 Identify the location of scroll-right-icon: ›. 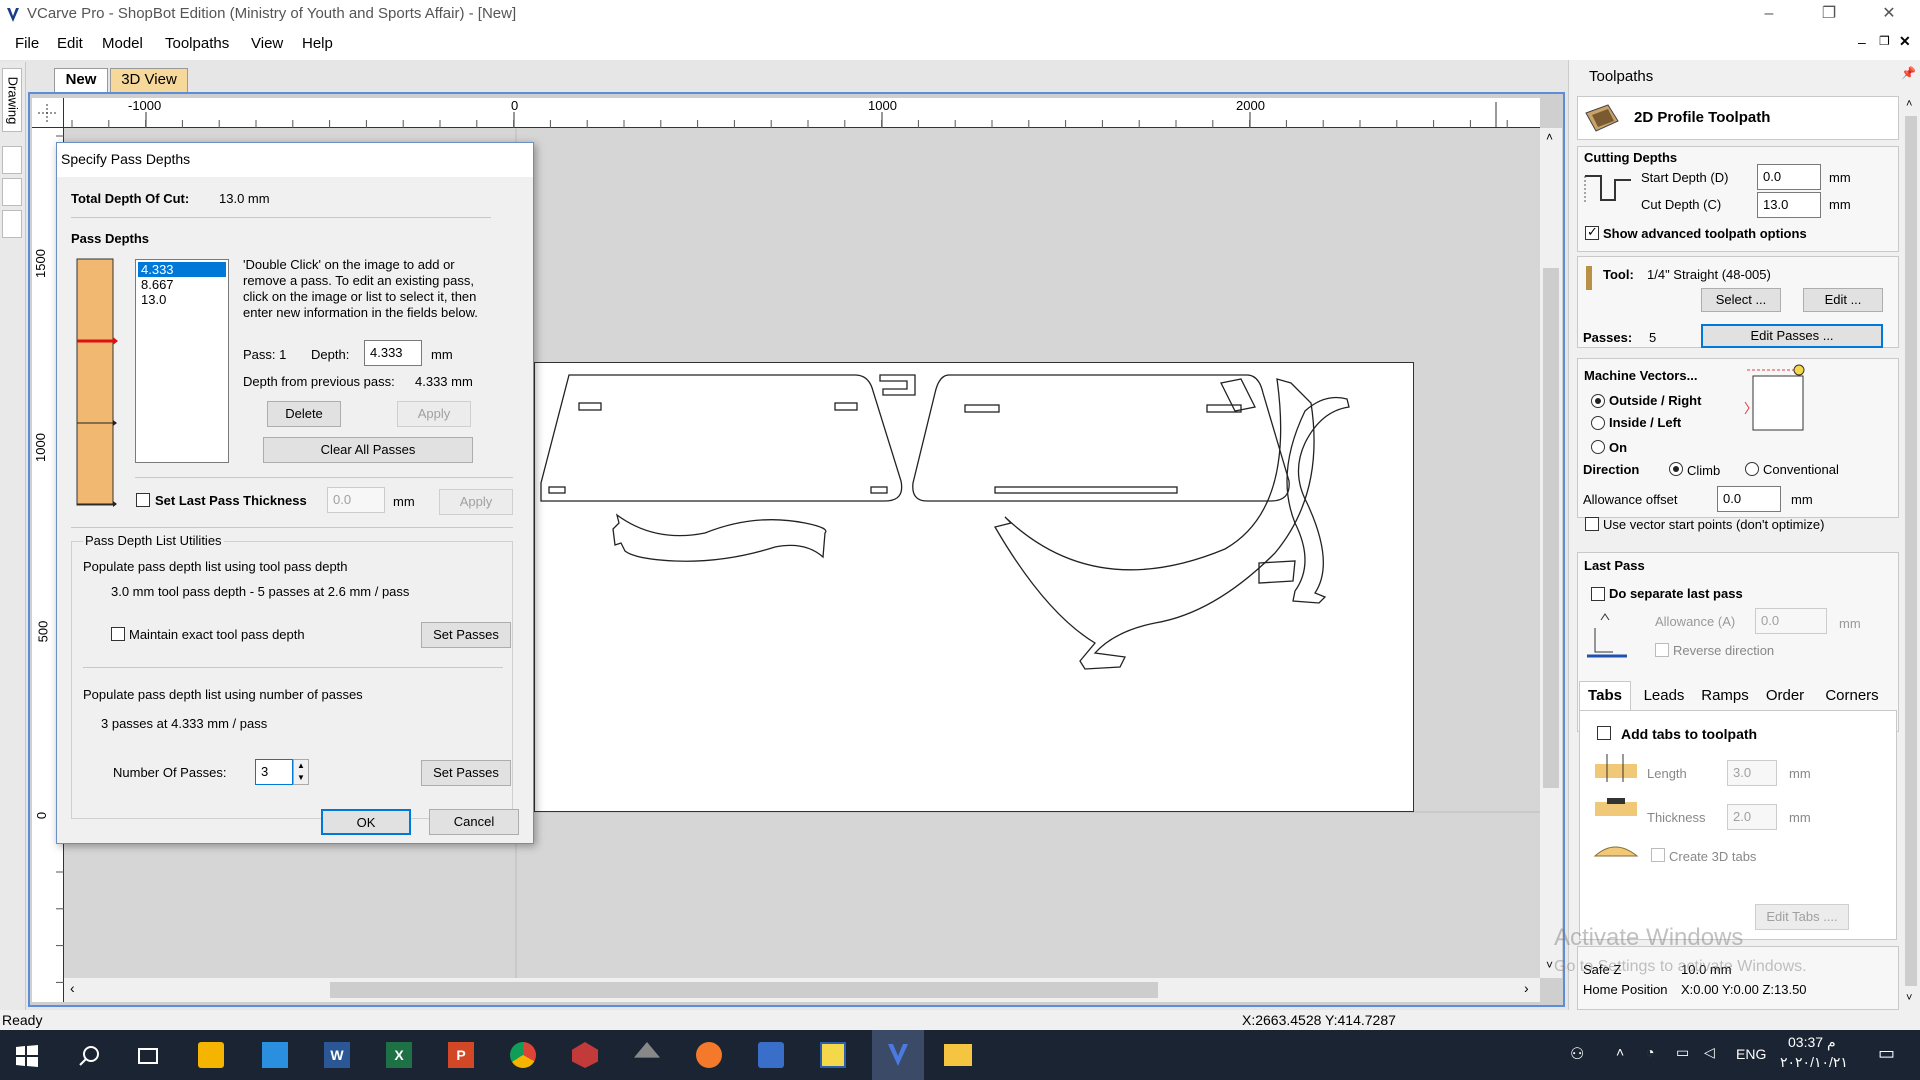
(1526, 988).